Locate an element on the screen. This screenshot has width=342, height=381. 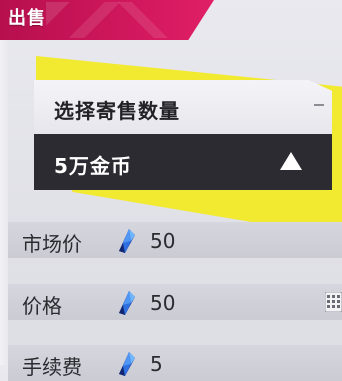
triangle-up-icon is located at coordinates (291, 161).